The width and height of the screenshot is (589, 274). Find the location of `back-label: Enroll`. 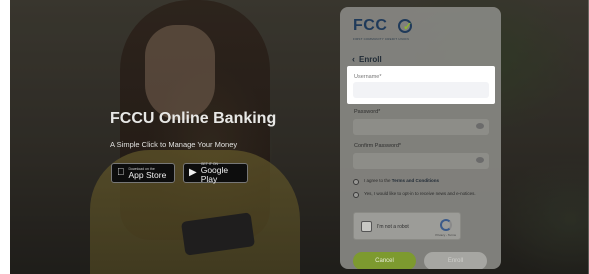

back-label: Enroll is located at coordinates (370, 59).